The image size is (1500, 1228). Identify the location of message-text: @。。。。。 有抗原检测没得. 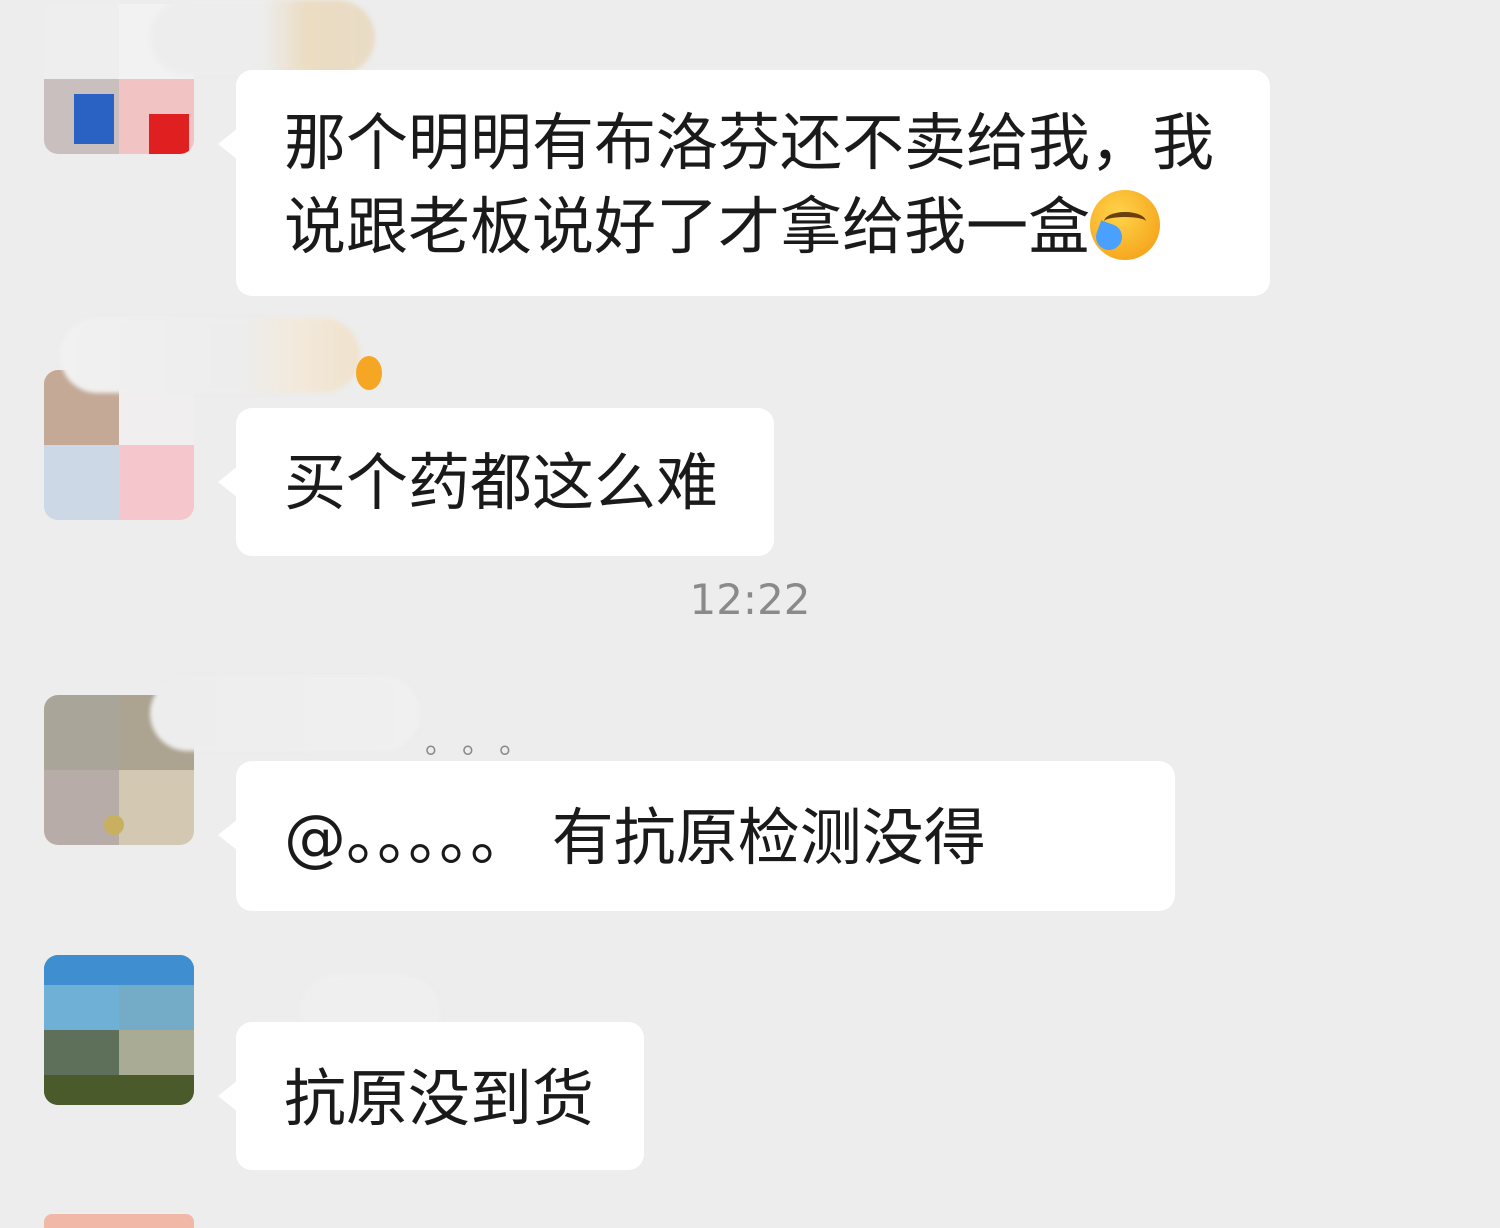
(635, 837).